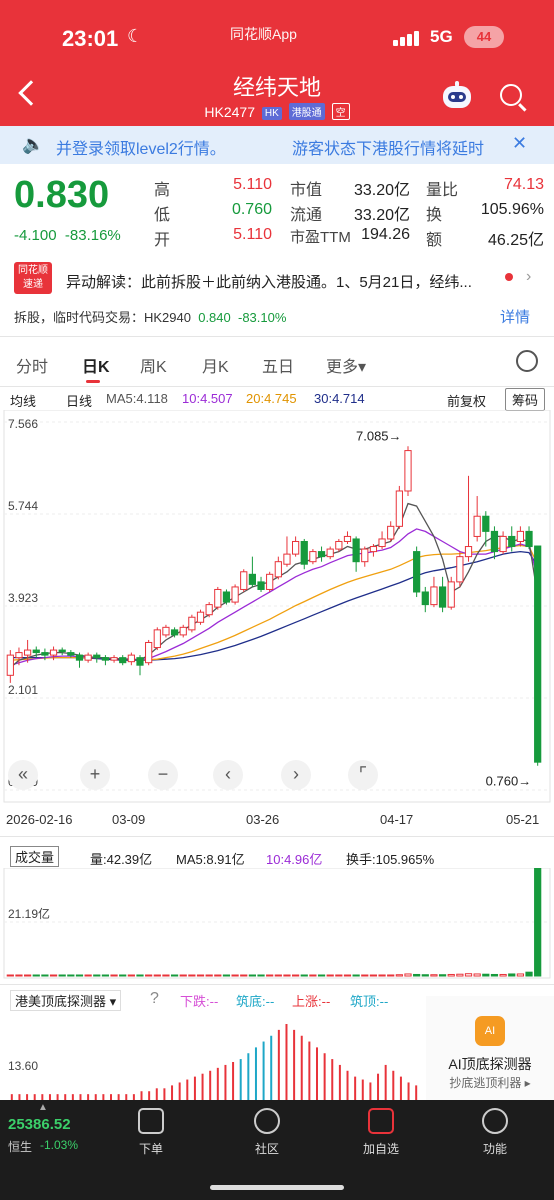  I want to click on price-change: -4.100 -83.16%, so click(67, 235).